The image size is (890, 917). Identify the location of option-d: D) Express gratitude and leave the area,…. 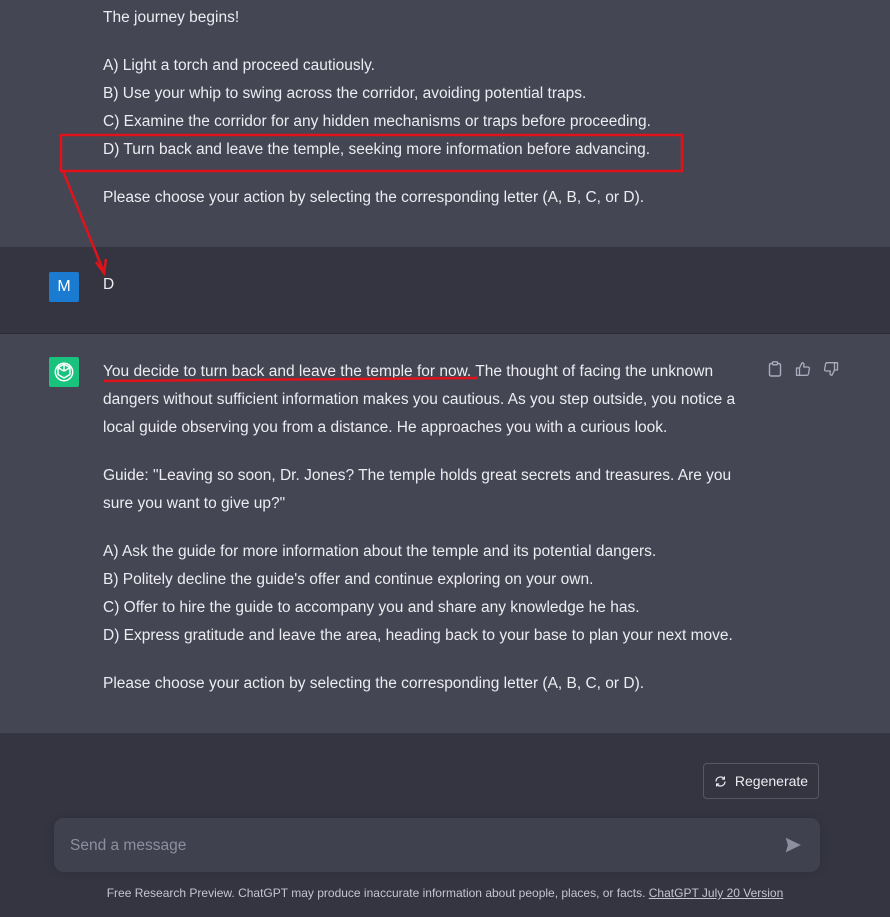
(418, 635).